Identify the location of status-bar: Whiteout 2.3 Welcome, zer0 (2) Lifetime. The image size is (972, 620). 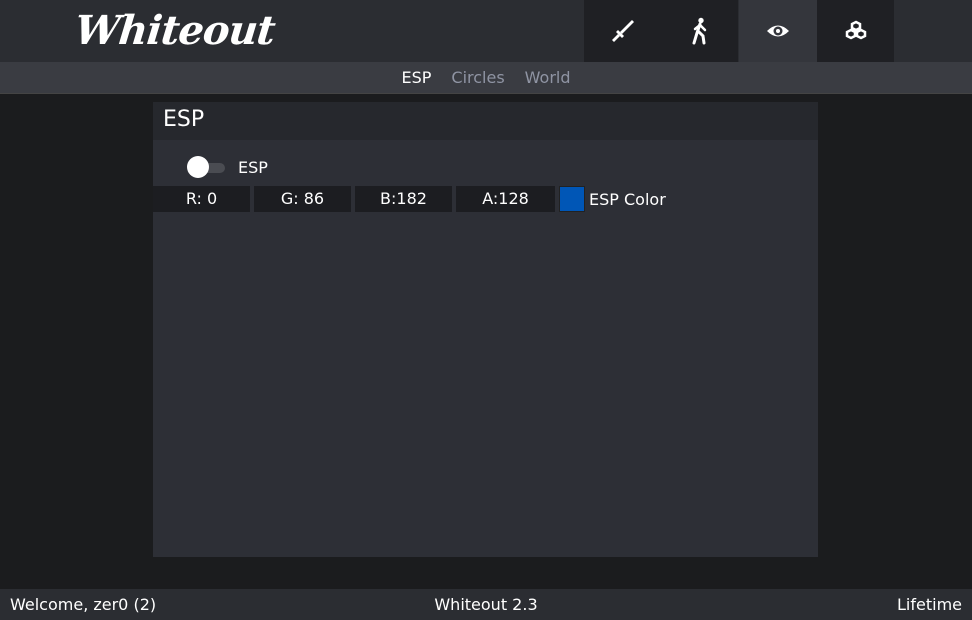
(486, 604).